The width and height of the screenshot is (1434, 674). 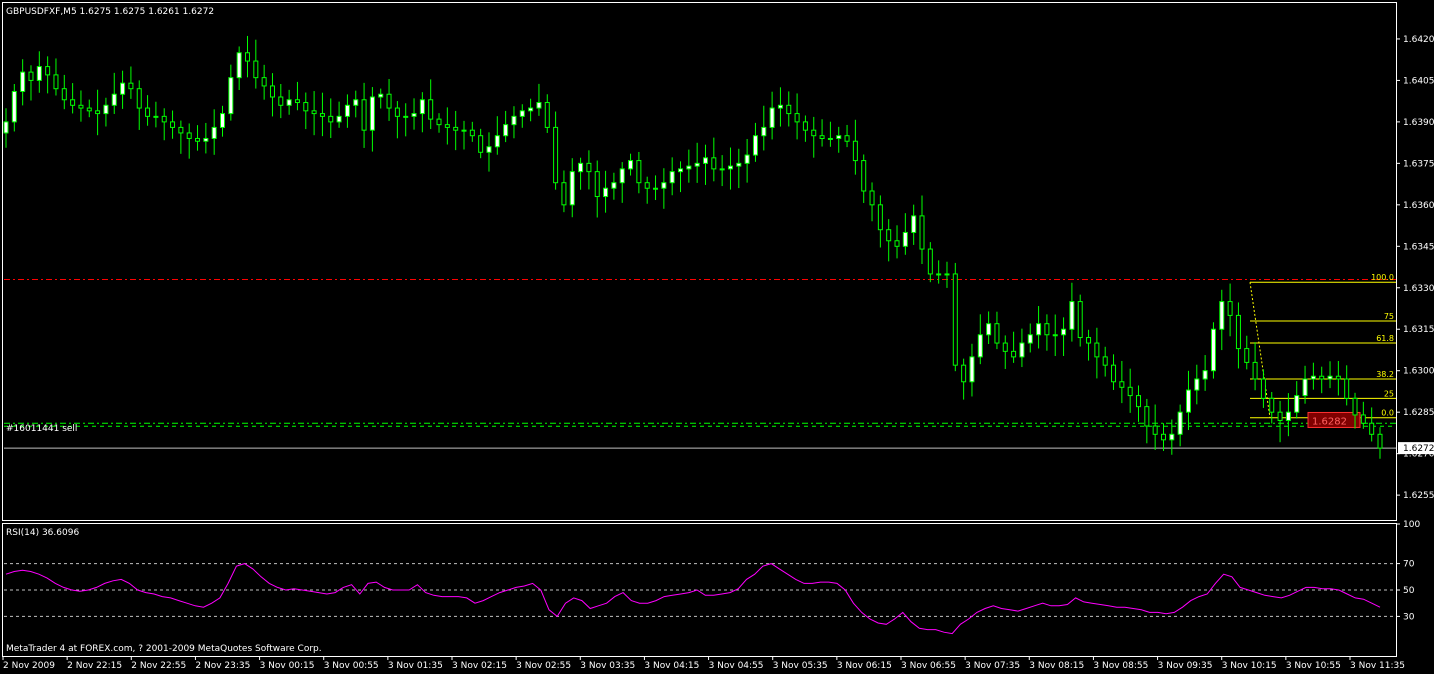 I want to click on price-tick-label: 1.6375, so click(x=1418, y=164).